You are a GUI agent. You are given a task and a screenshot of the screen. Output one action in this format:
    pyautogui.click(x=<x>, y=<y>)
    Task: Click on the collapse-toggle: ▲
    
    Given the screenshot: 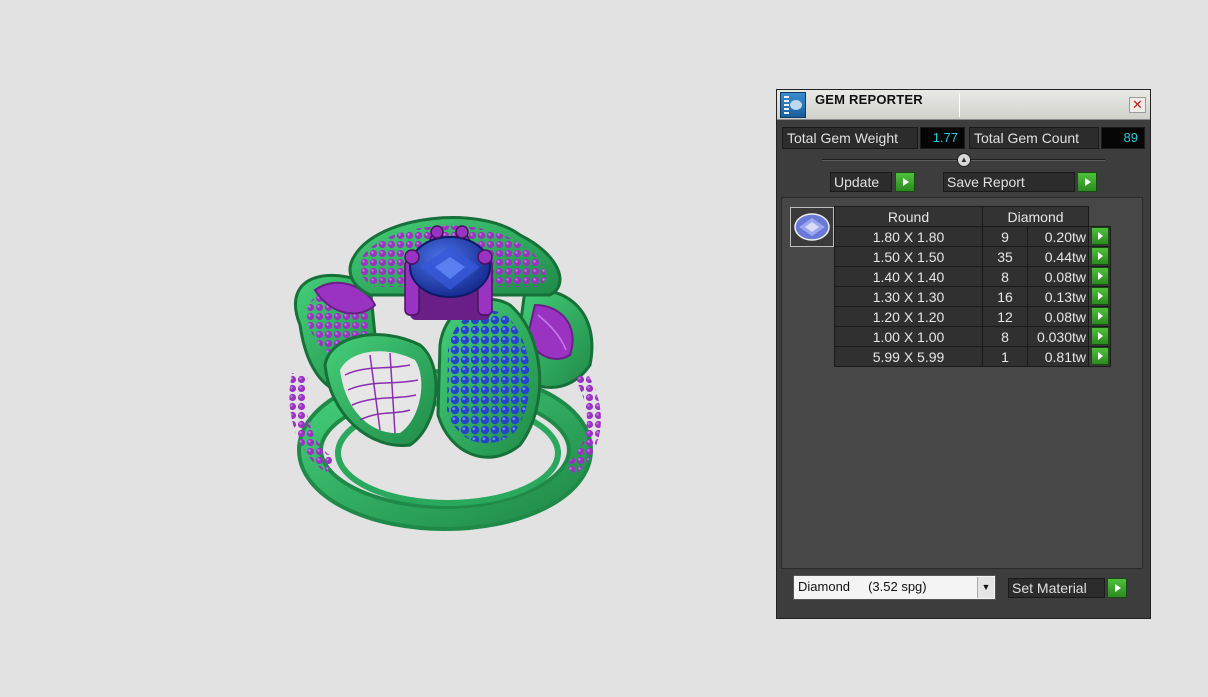 What is the action you would take?
    pyautogui.click(x=964, y=160)
    